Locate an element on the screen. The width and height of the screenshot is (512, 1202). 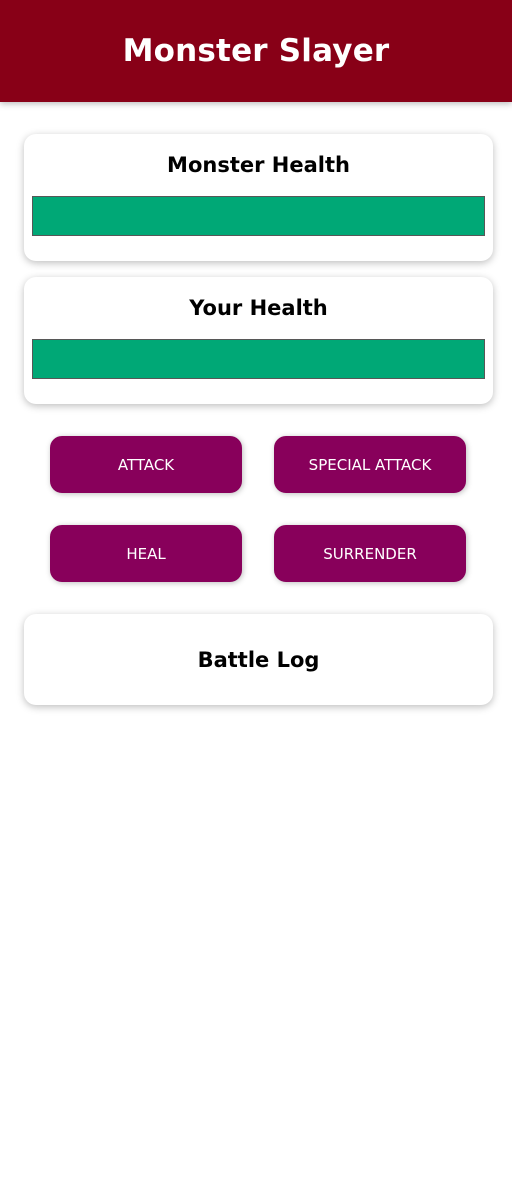
player-health-bar is located at coordinates (258, 359).